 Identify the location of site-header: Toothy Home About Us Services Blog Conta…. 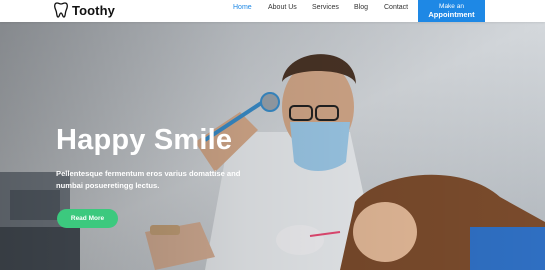
(272, 11).